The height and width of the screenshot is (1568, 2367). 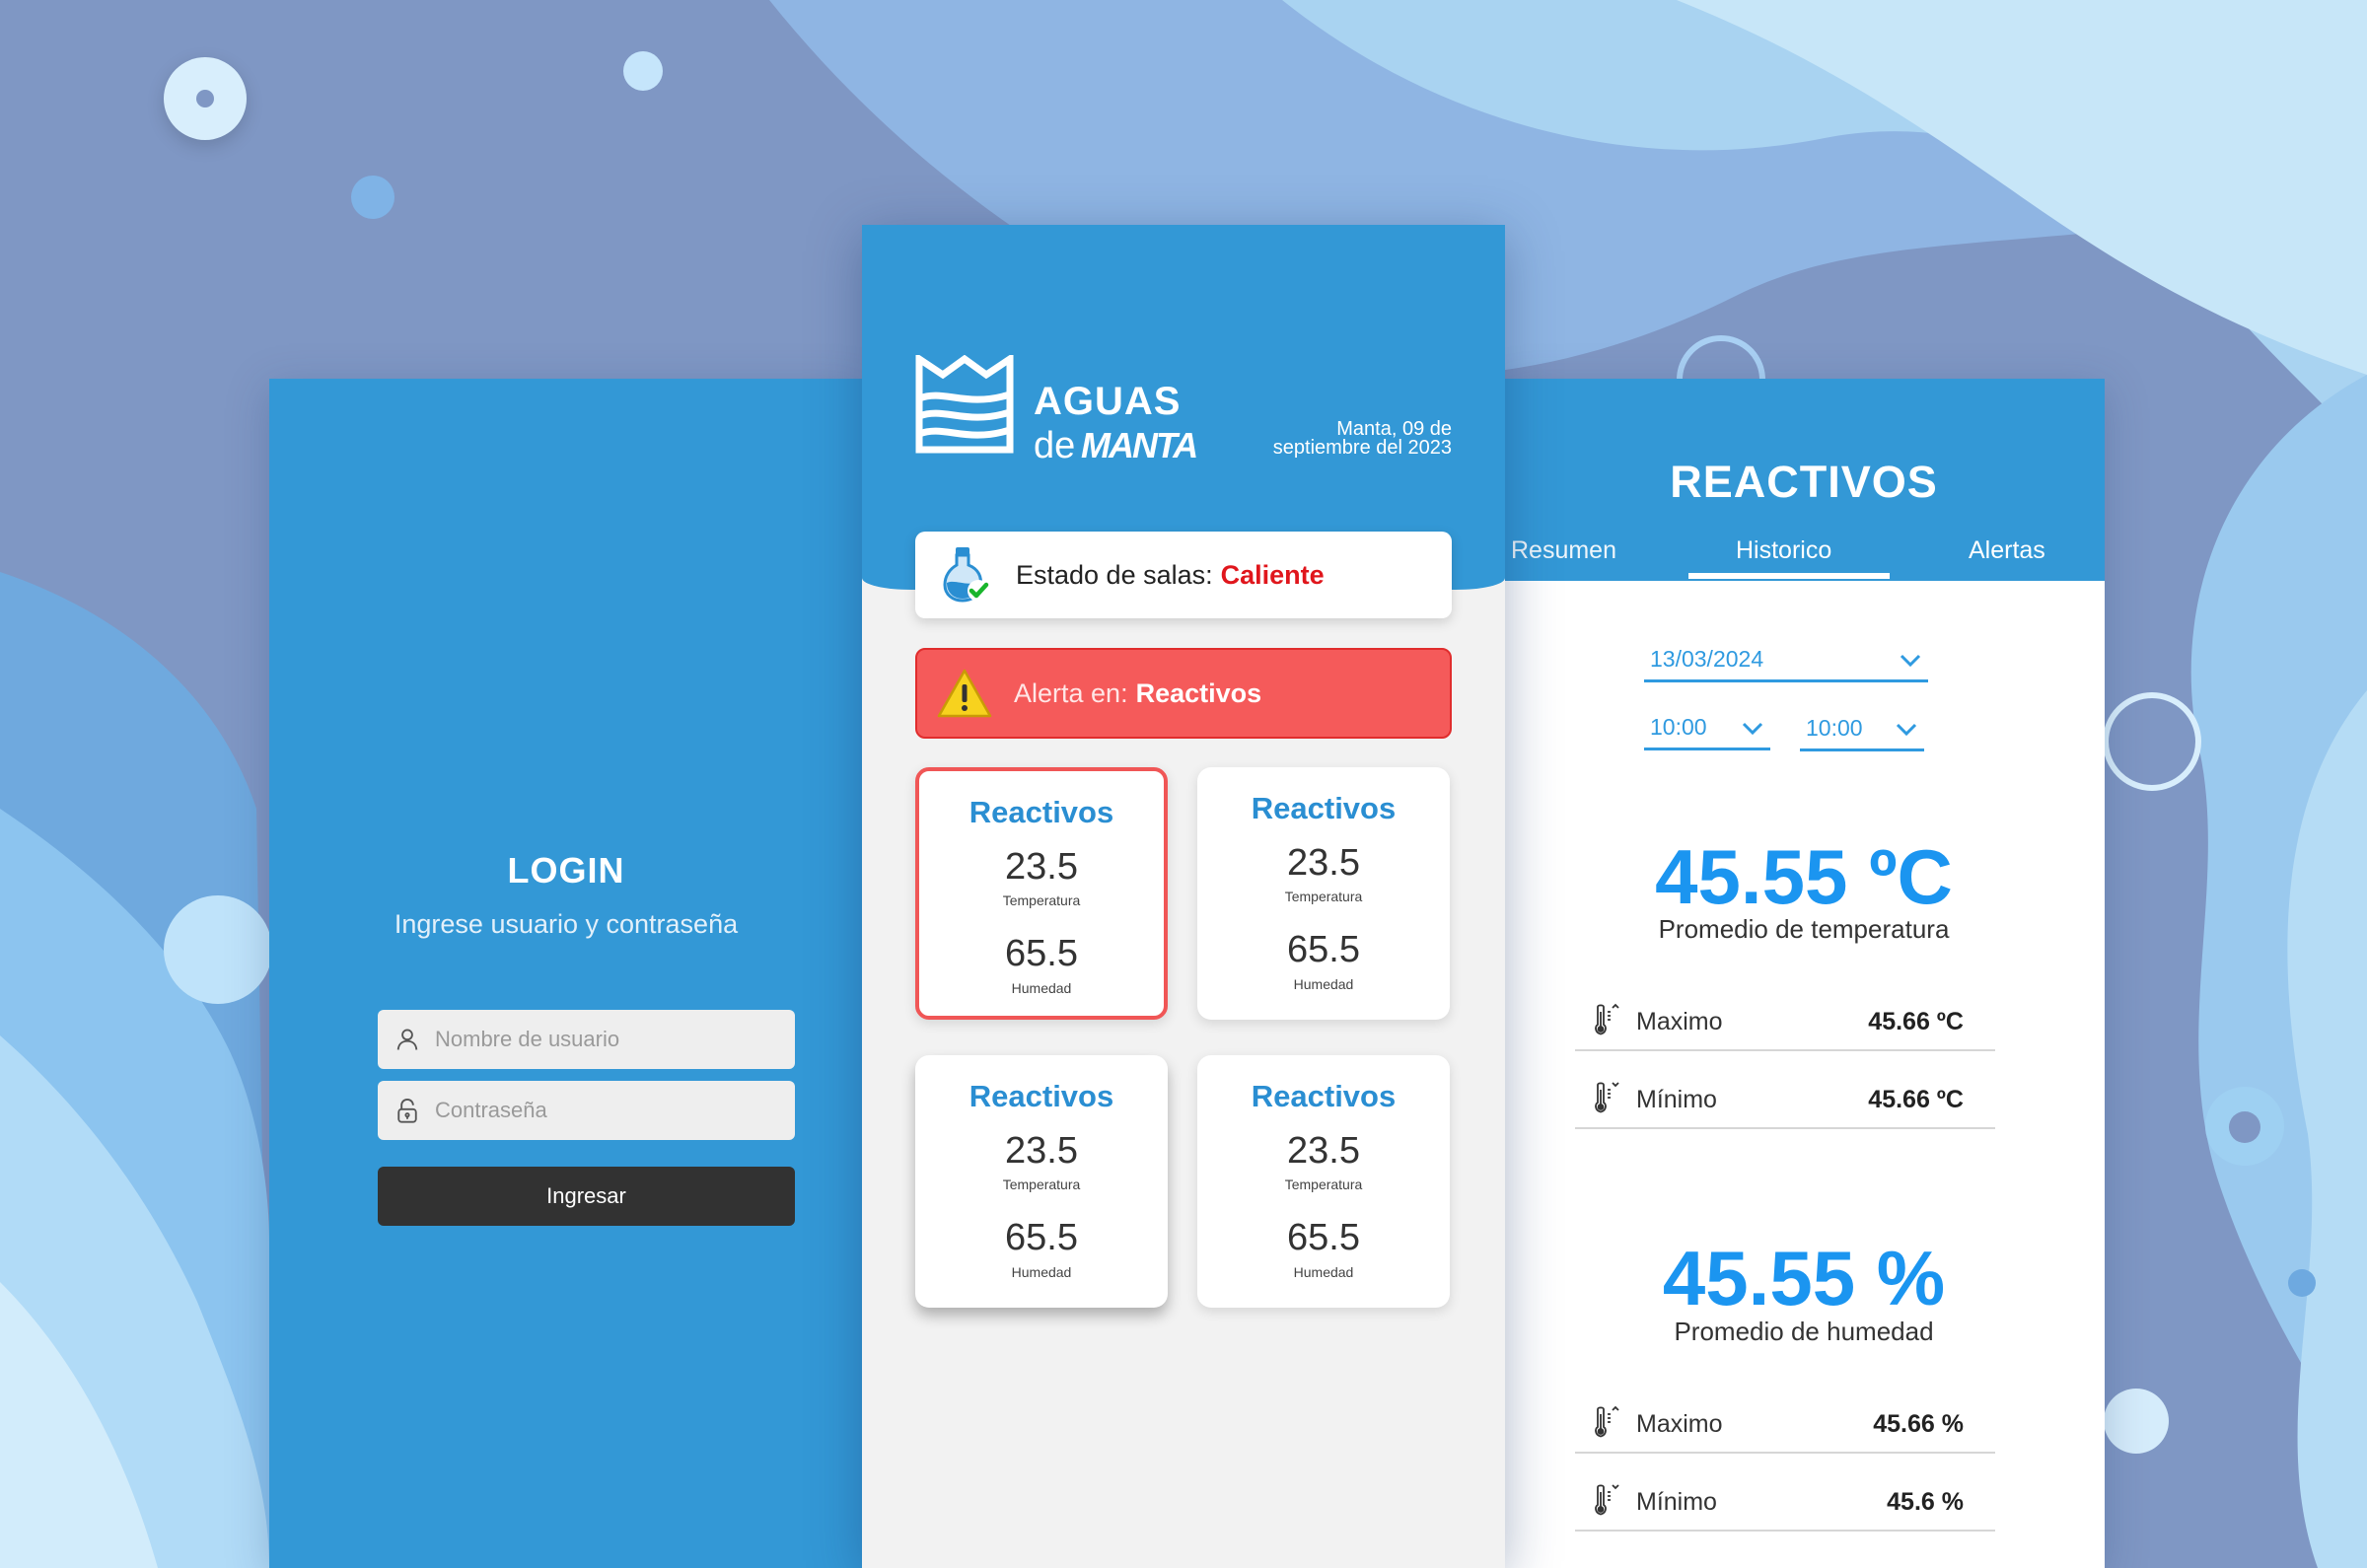 What do you see at coordinates (1676, 1502) in the screenshot?
I see `humidity-min-label: Mínimo` at bounding box center [1676, 1502].